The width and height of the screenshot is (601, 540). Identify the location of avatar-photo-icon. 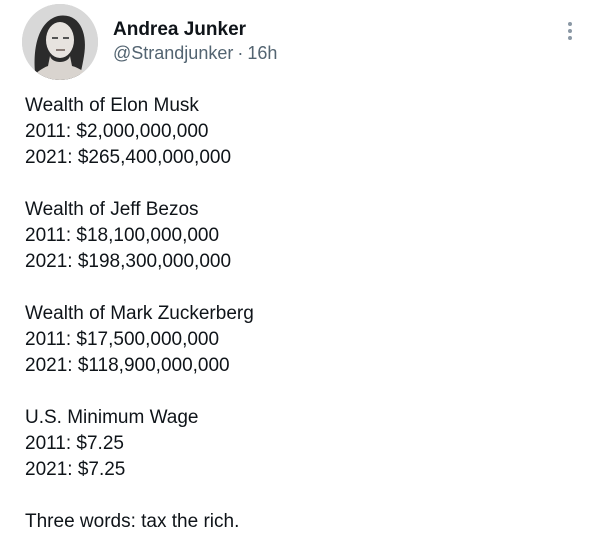
(60, 42).